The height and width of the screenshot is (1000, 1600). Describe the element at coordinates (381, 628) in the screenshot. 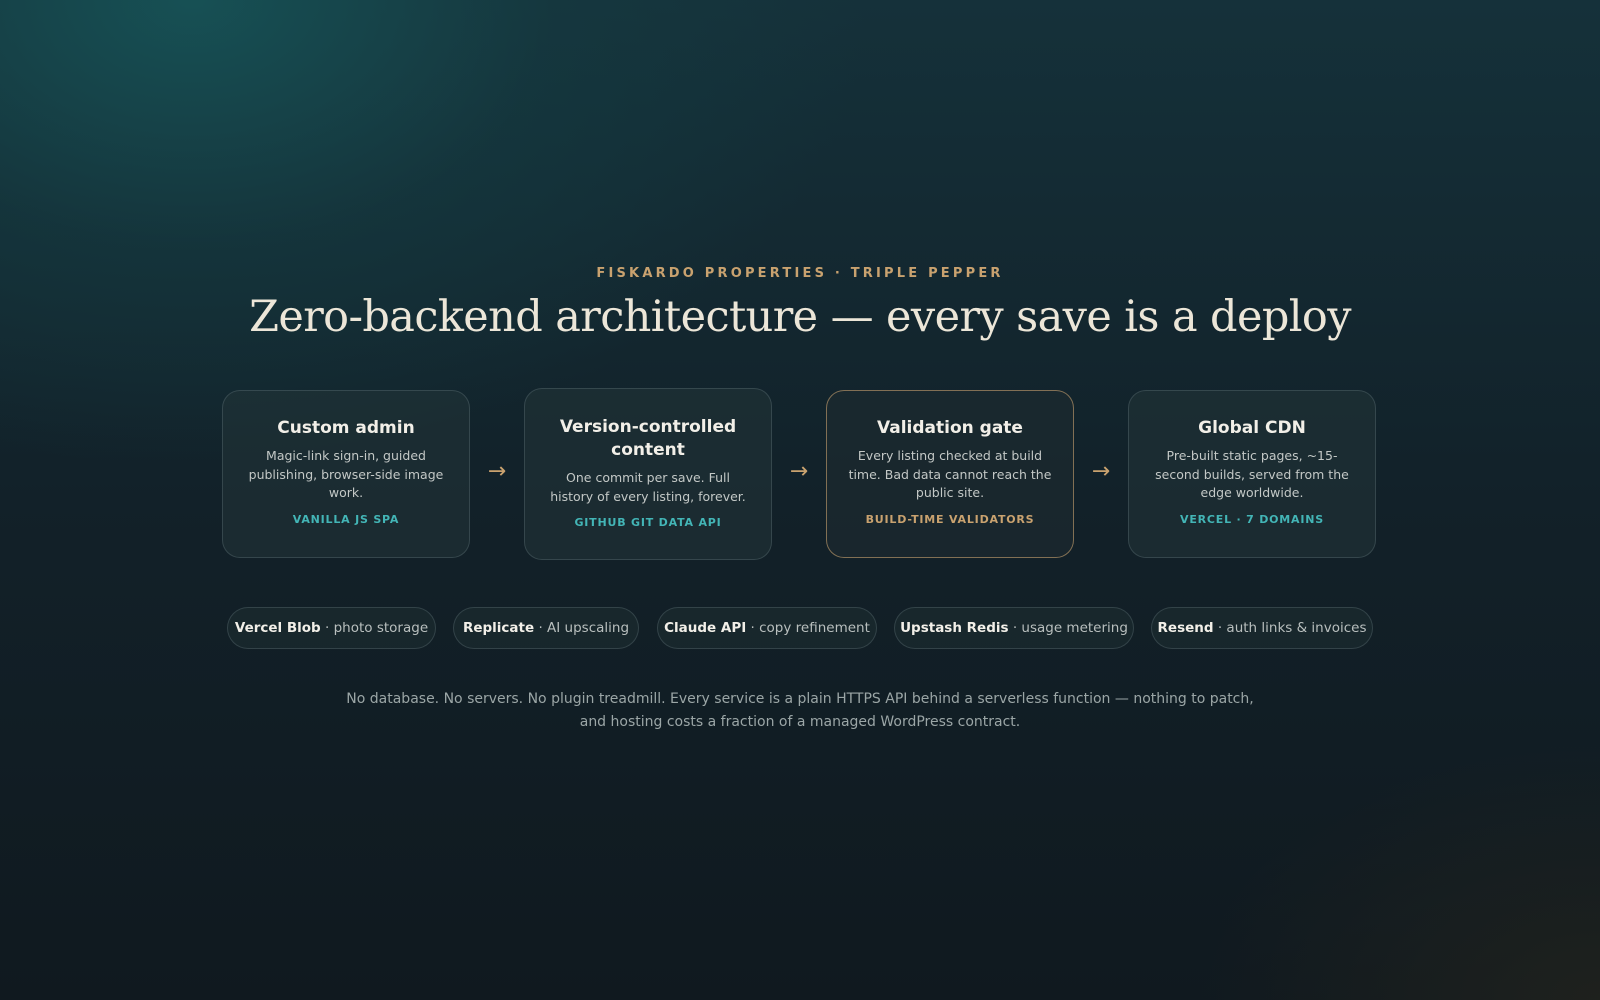

I see `service-purpose: photo storage` at that location.